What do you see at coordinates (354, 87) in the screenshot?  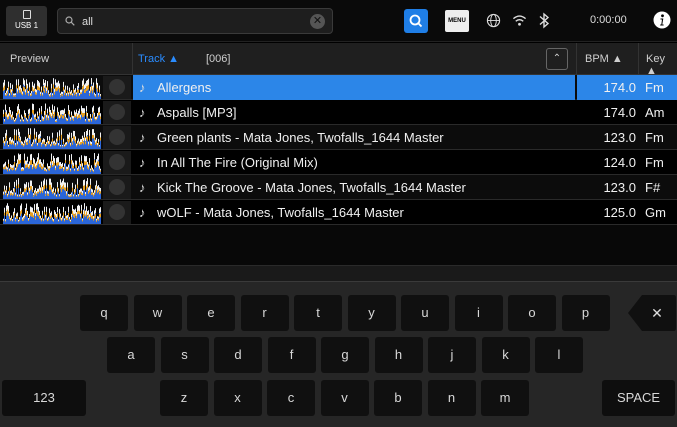 I see `track-title-cell: ♪ Allergens` at bounding box center [354, 87].